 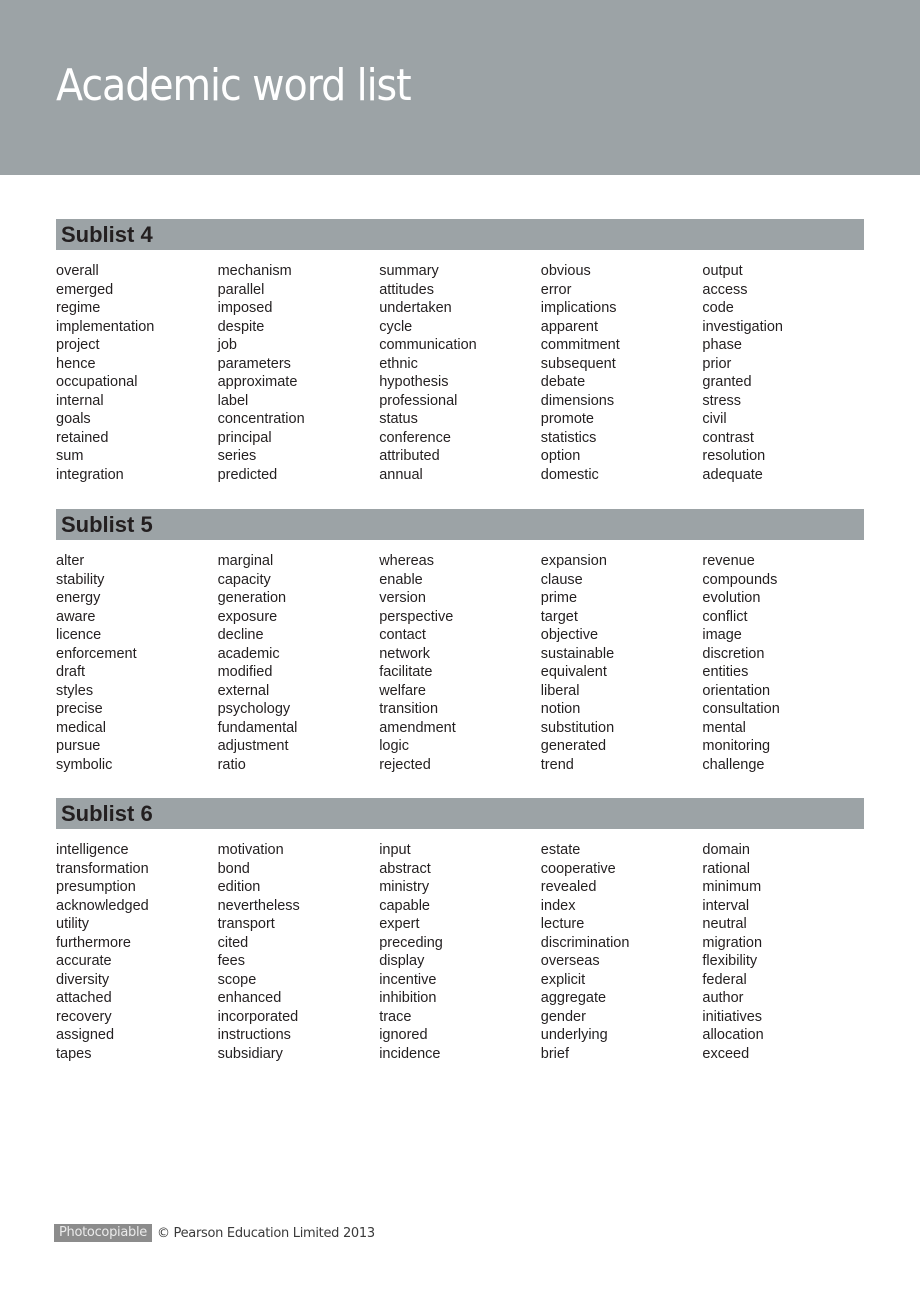 What do you see at coordinates (105, 326) in the screenshot?
I see `word-item: implementation` at bounding box center [105, 326].